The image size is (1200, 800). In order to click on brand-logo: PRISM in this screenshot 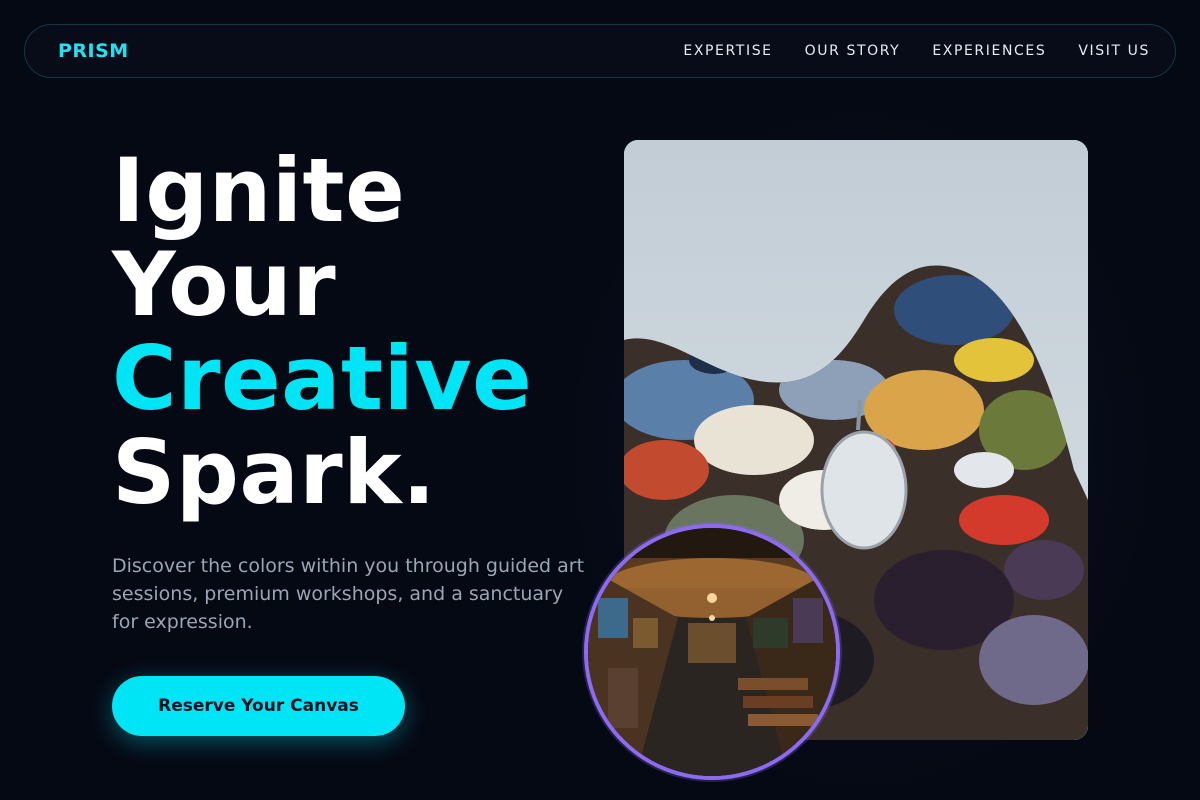, I will do `click(93, 51)`.